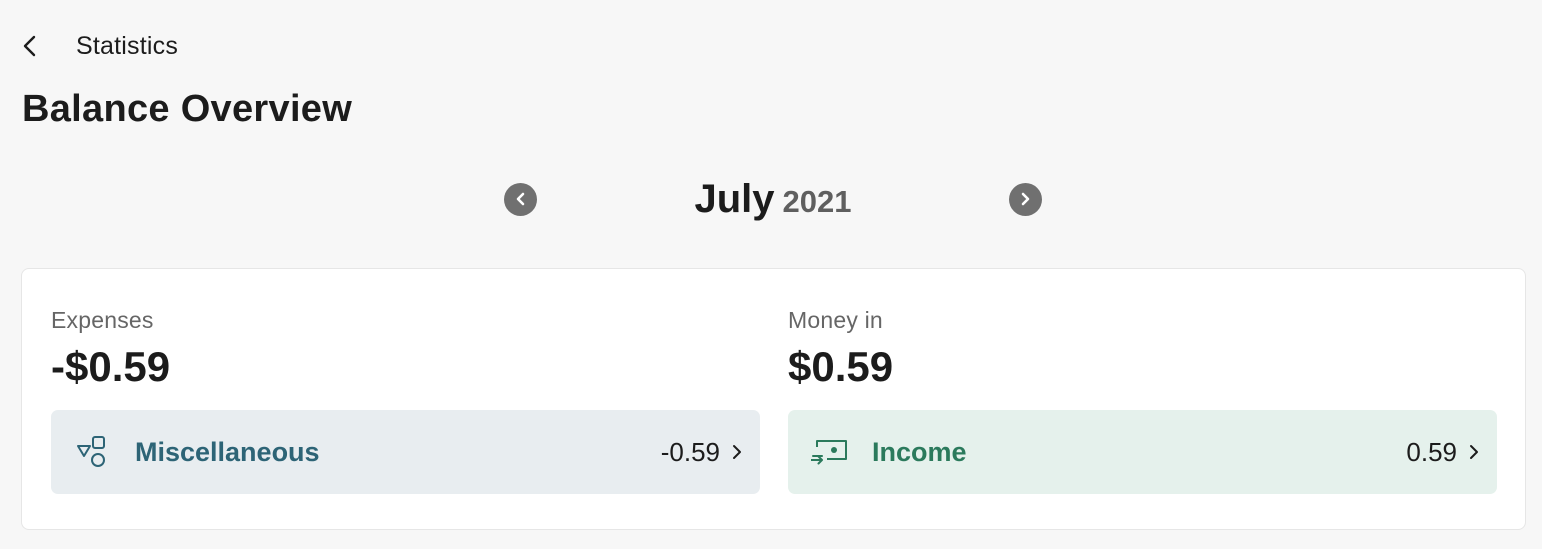 The width and height of the screenshot is (1542, 549). What do you see at coordinates (817, 201) in the screenshot?
I see `month-year: 2021` at bounding box center [817, 201].